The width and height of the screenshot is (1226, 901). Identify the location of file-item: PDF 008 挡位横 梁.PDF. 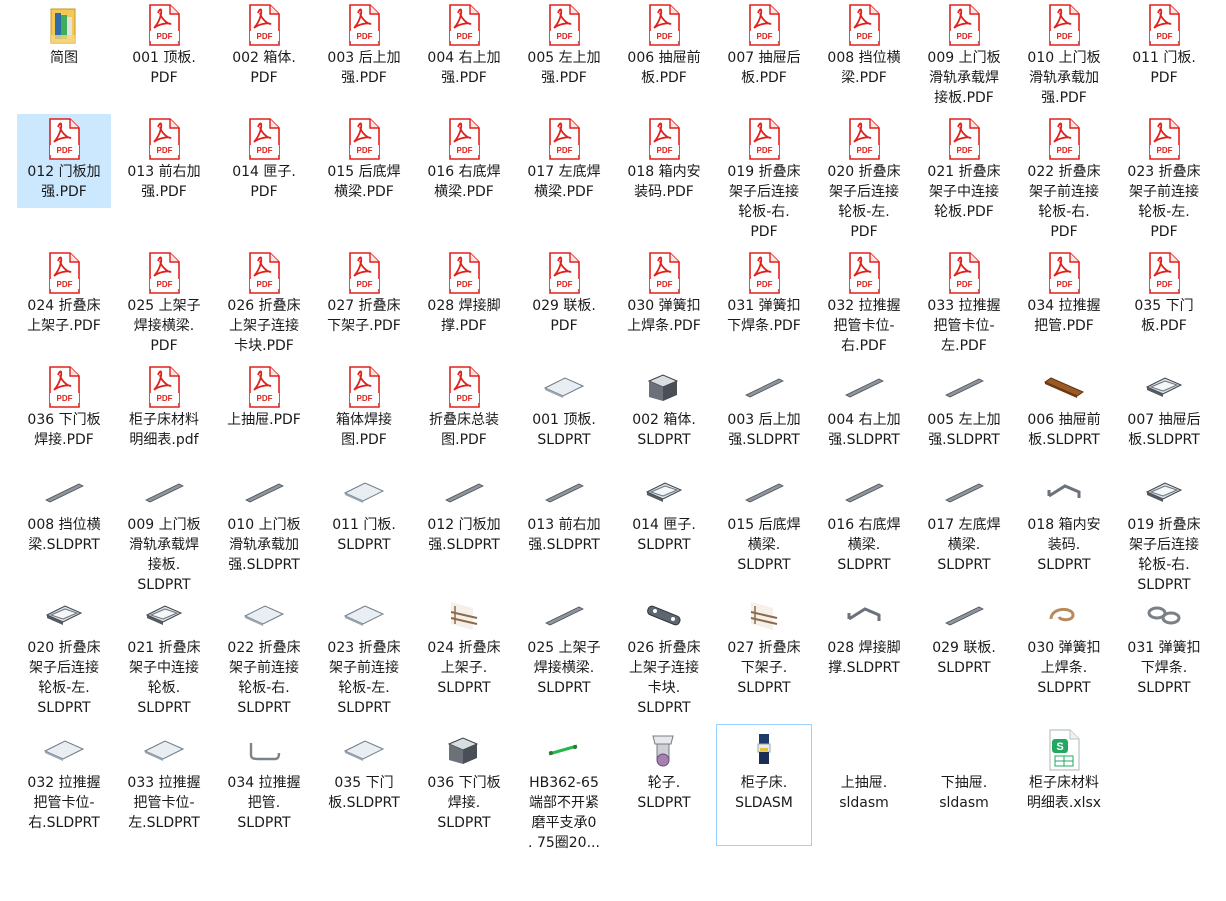
(864, 50).